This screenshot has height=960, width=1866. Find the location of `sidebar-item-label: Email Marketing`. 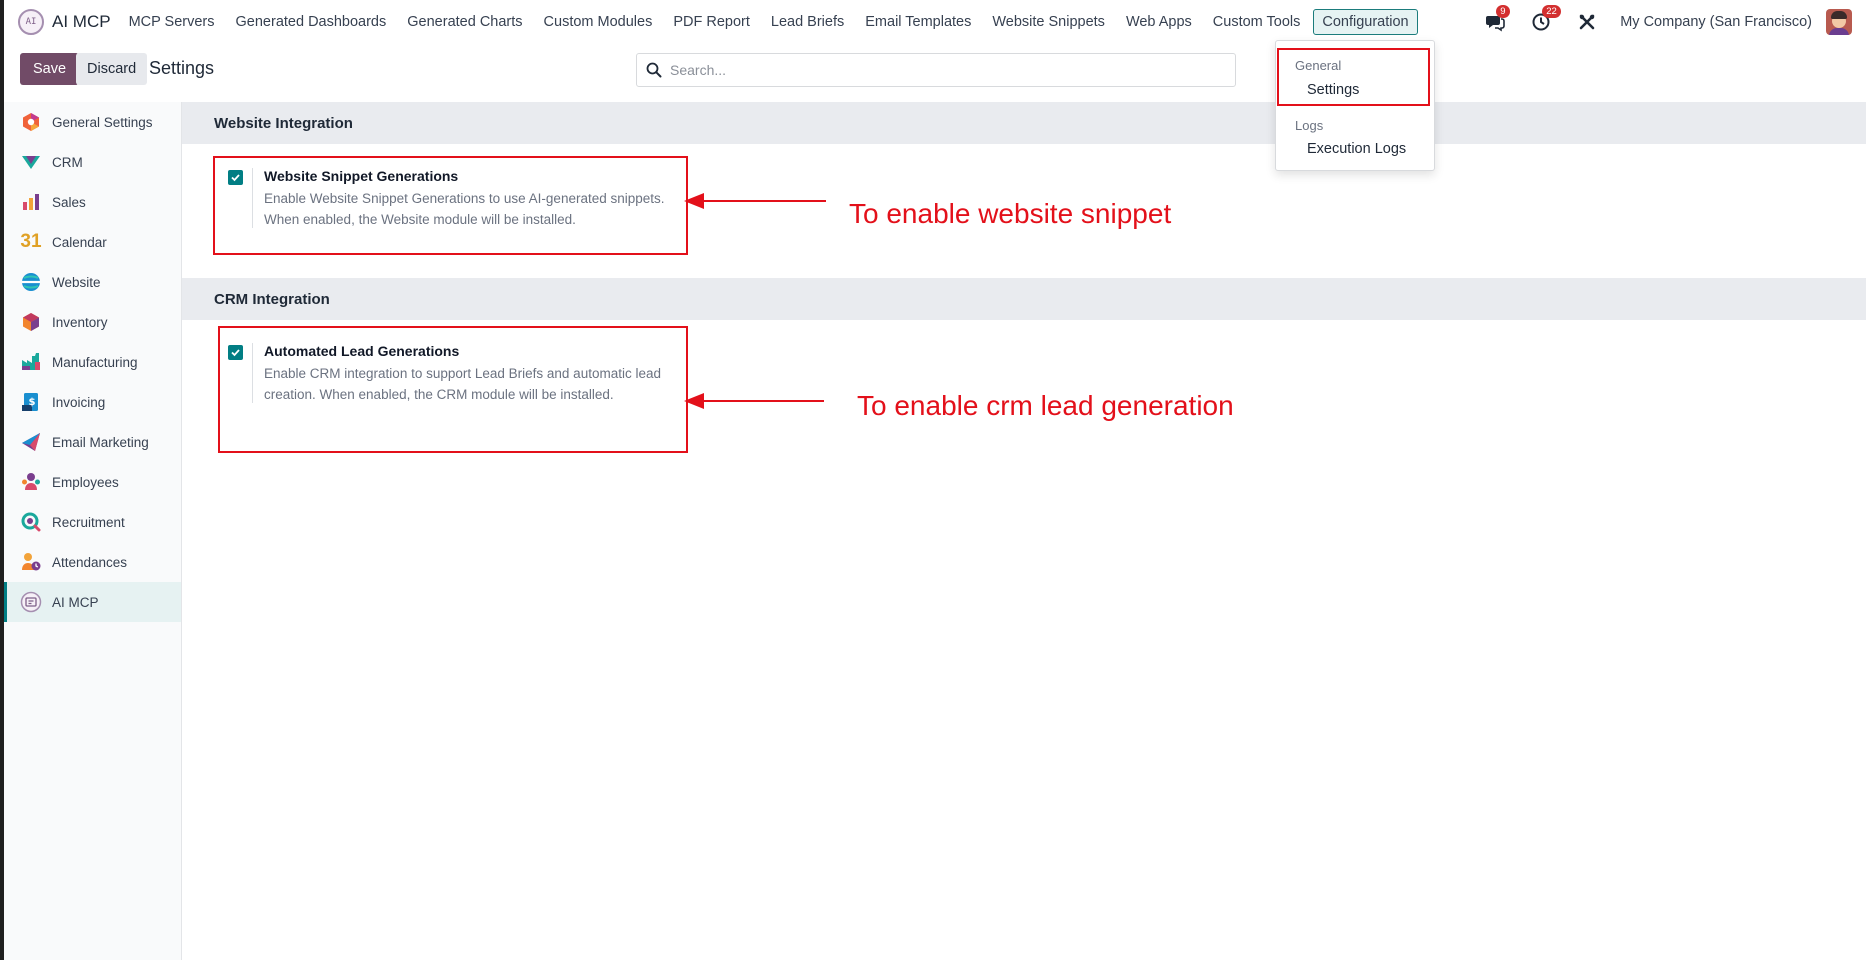

sidebar-item-label: Email Marketing is located at coordinates (100, 442).